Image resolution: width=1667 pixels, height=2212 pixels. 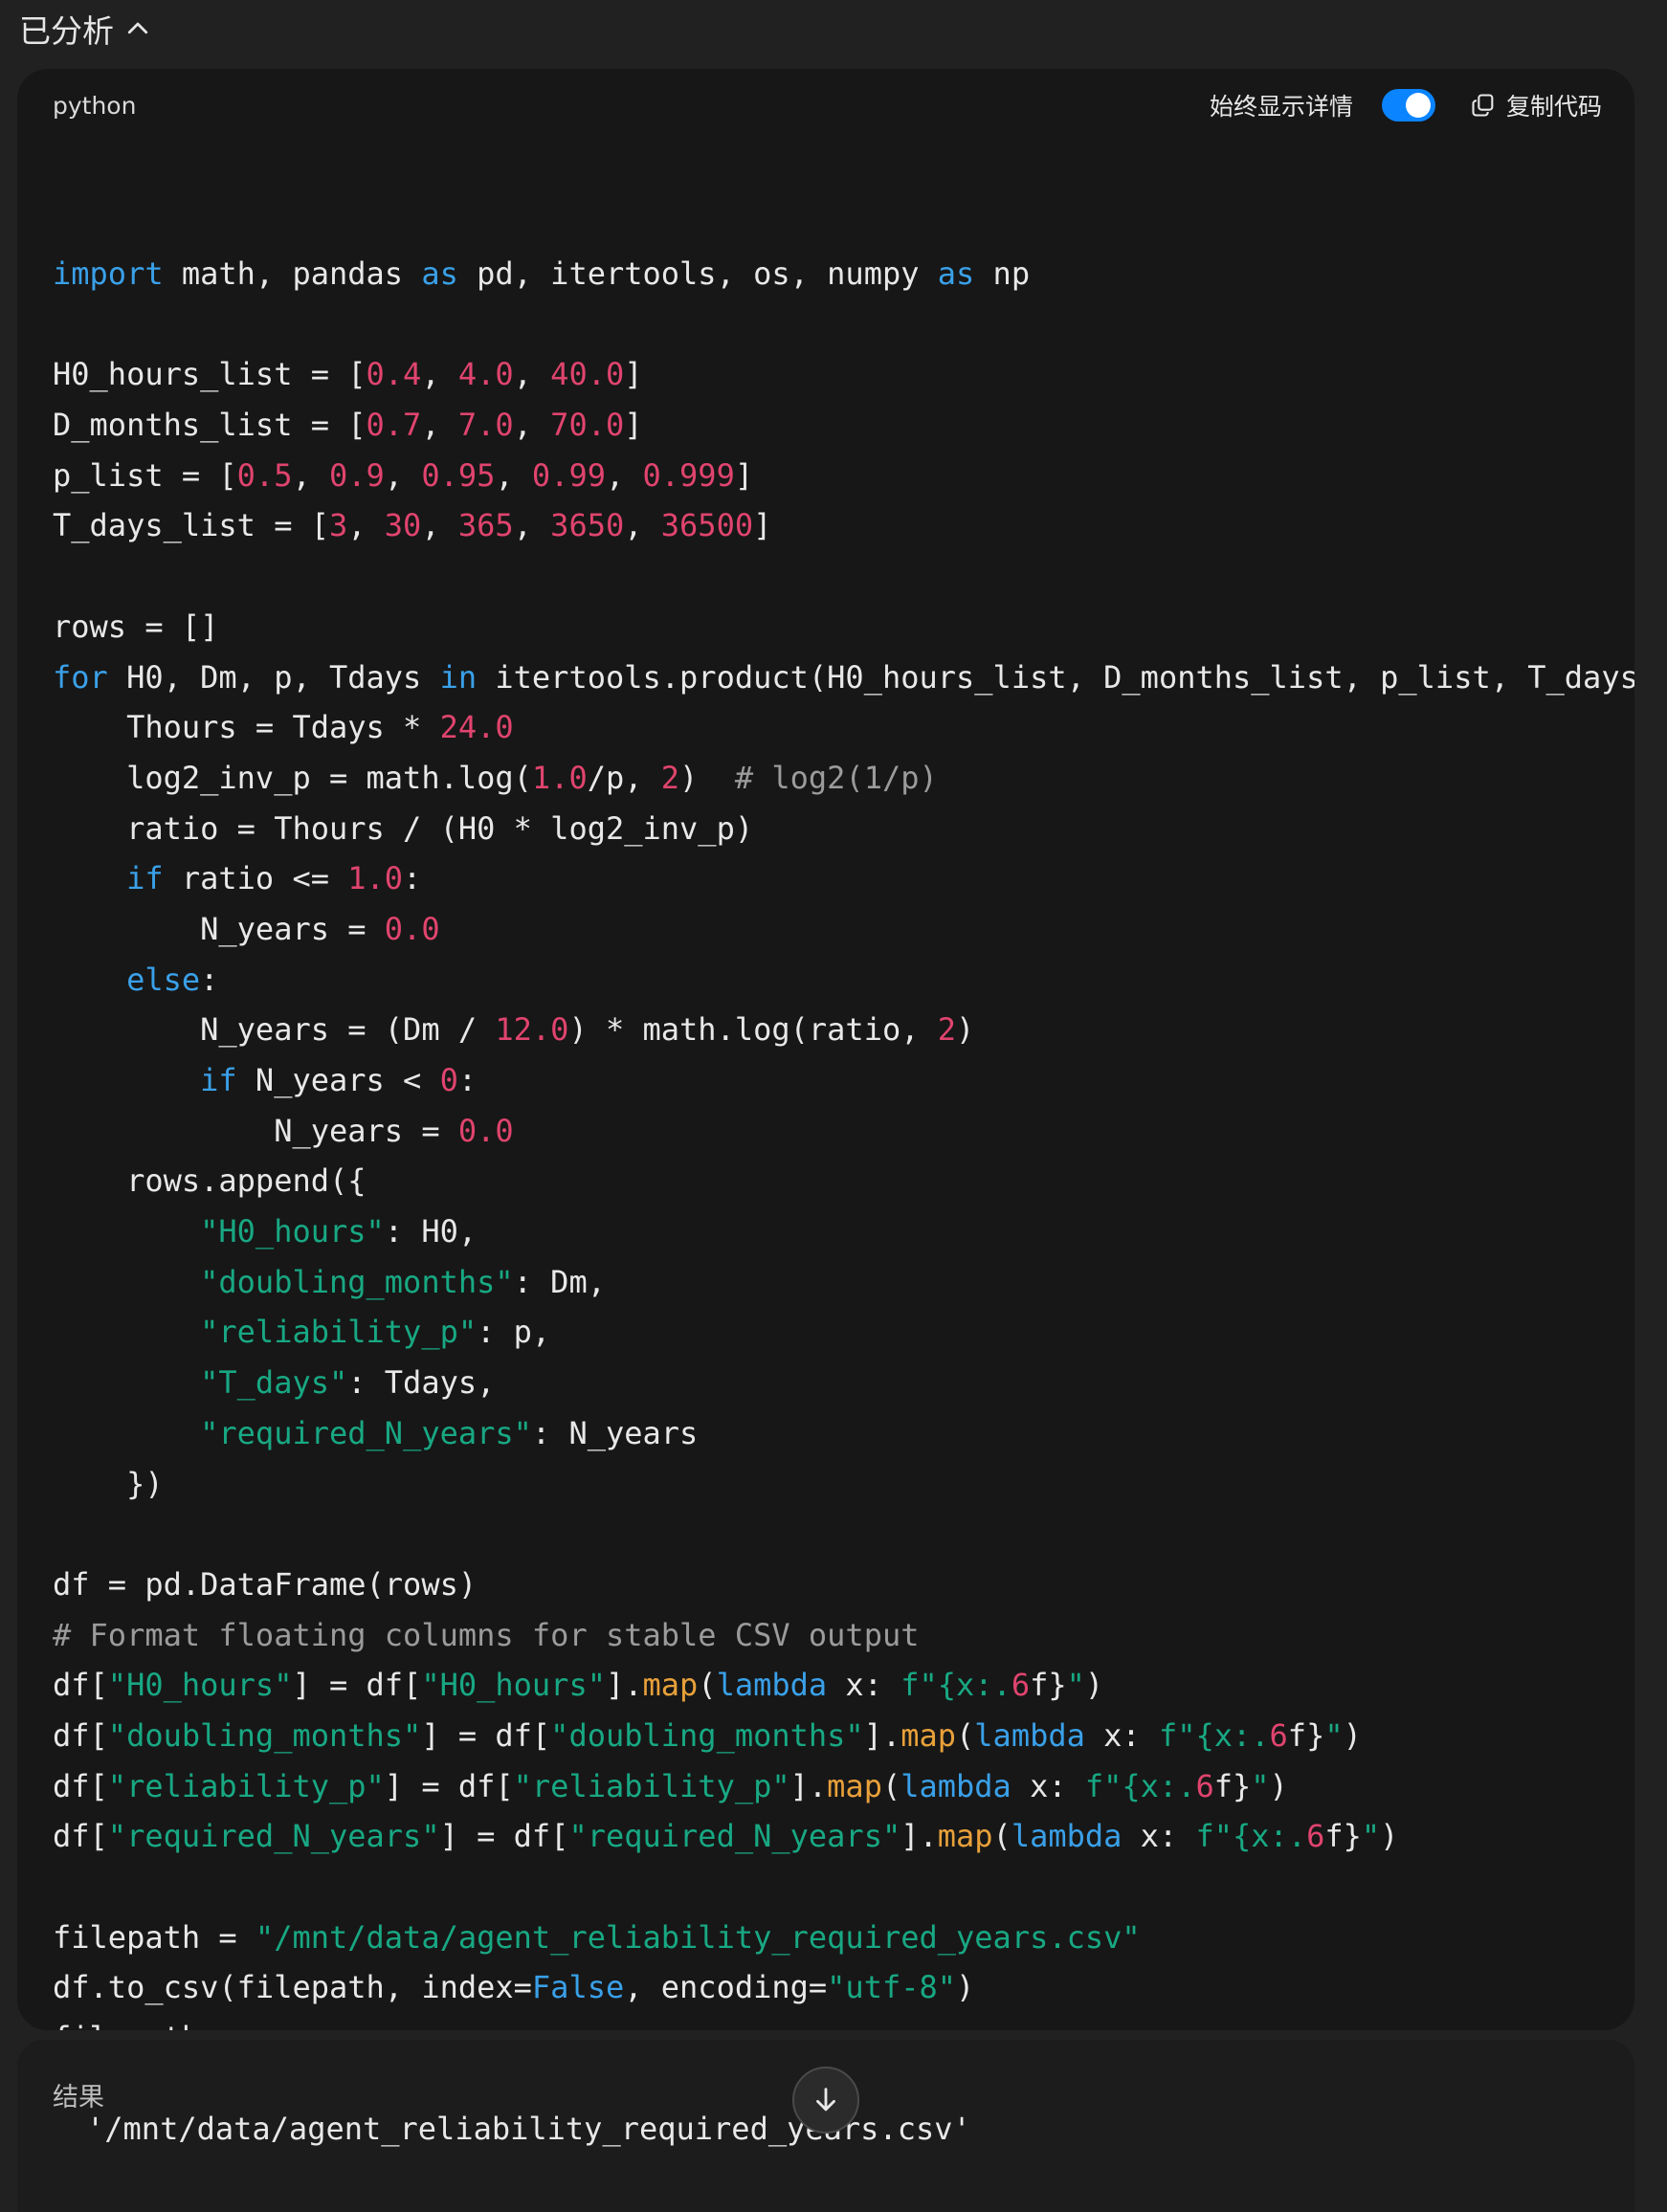 What do you see at coordinates (108, 1483) in the screenshot?
I see `code-line: })` at bounding box center [108, 1483].